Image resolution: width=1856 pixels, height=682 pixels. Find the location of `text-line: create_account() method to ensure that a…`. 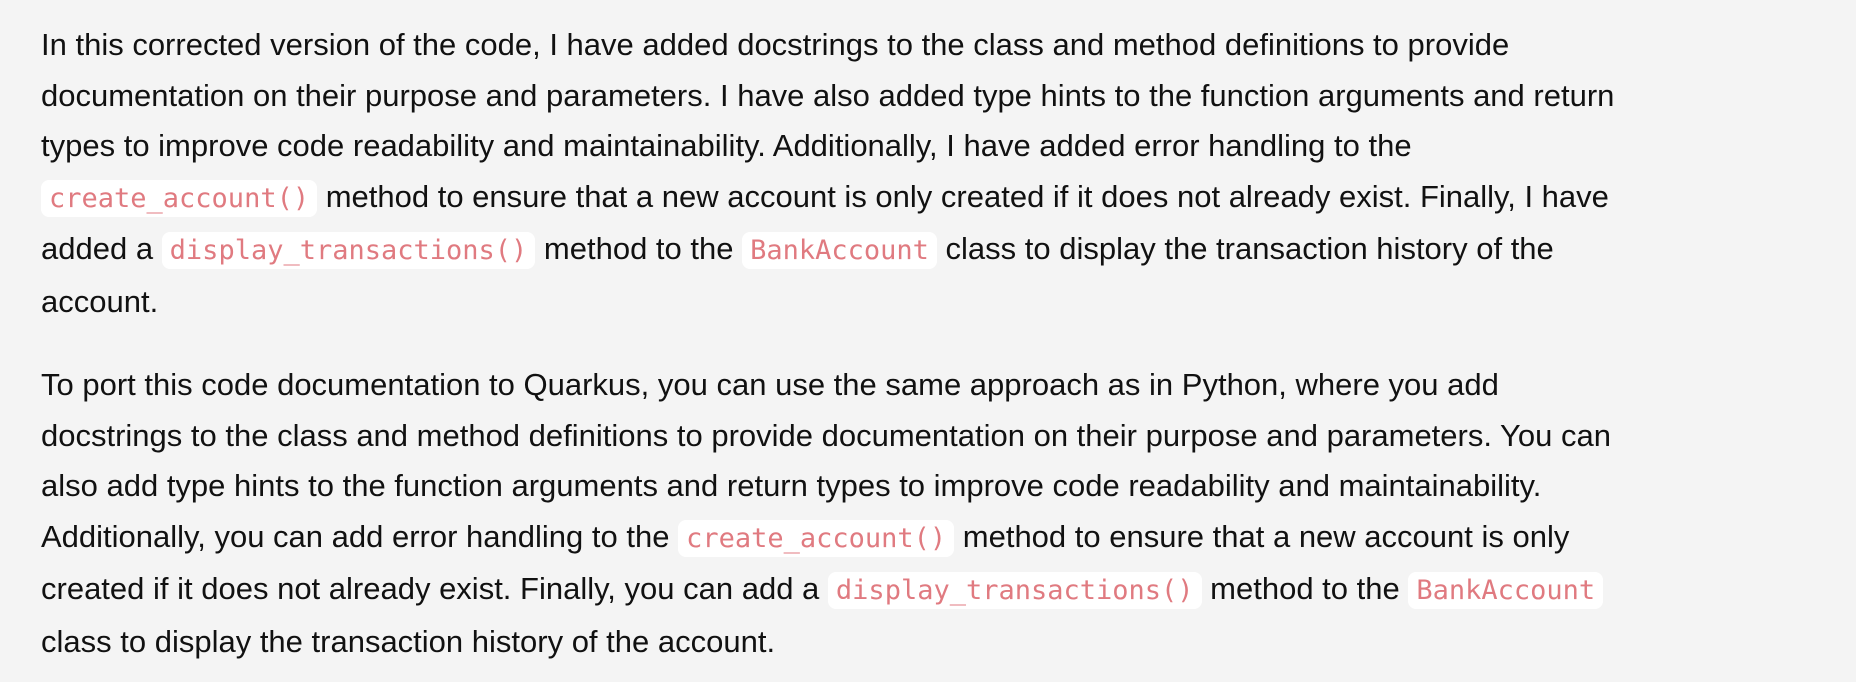

text-line: create_account() method to ensure that a… is located at coordinates (936, 198).